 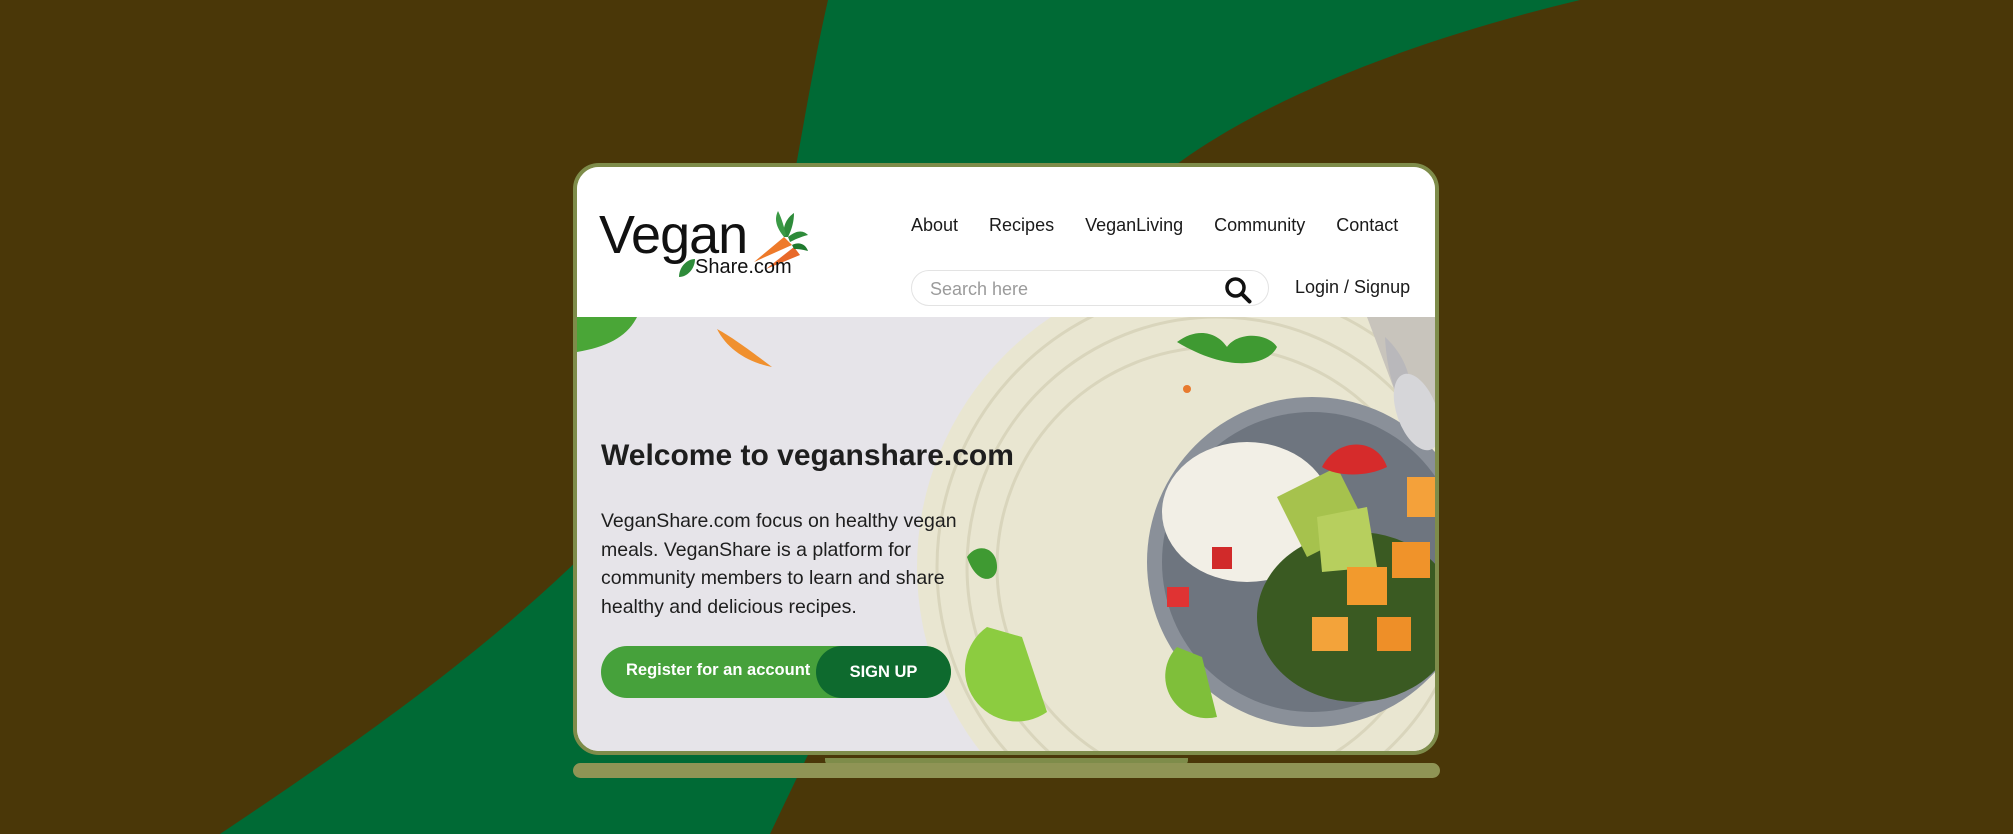 I want to click on search-box, so click(x=1090, y=288).